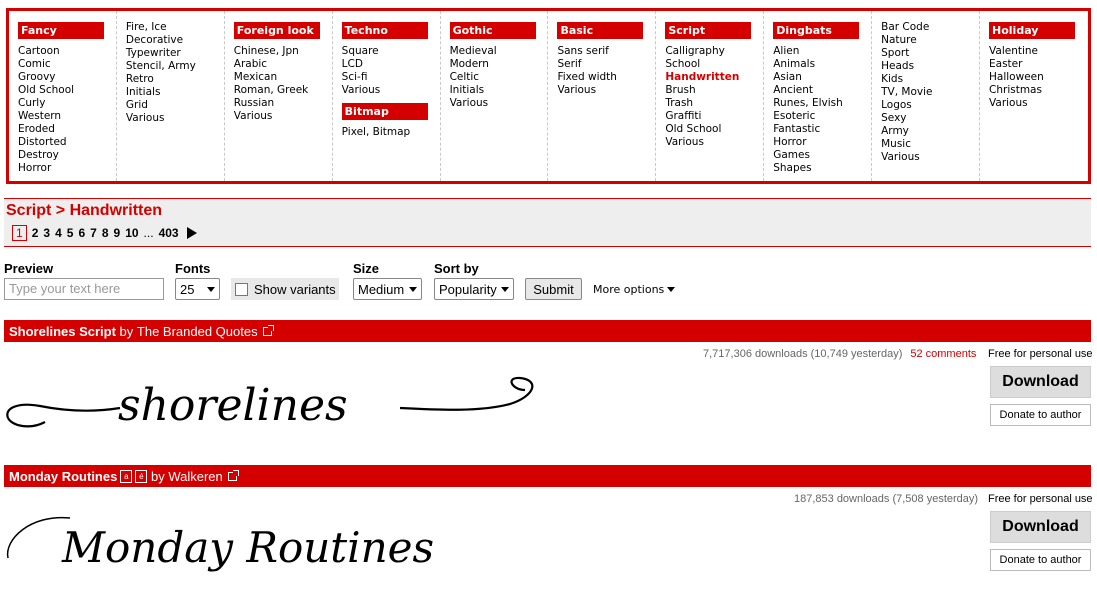 The width and height of the screenshot is (1097, 603). Describe the element at coordinates (818, 155) in the screenshot. I see `menu-item: Games` at that location.